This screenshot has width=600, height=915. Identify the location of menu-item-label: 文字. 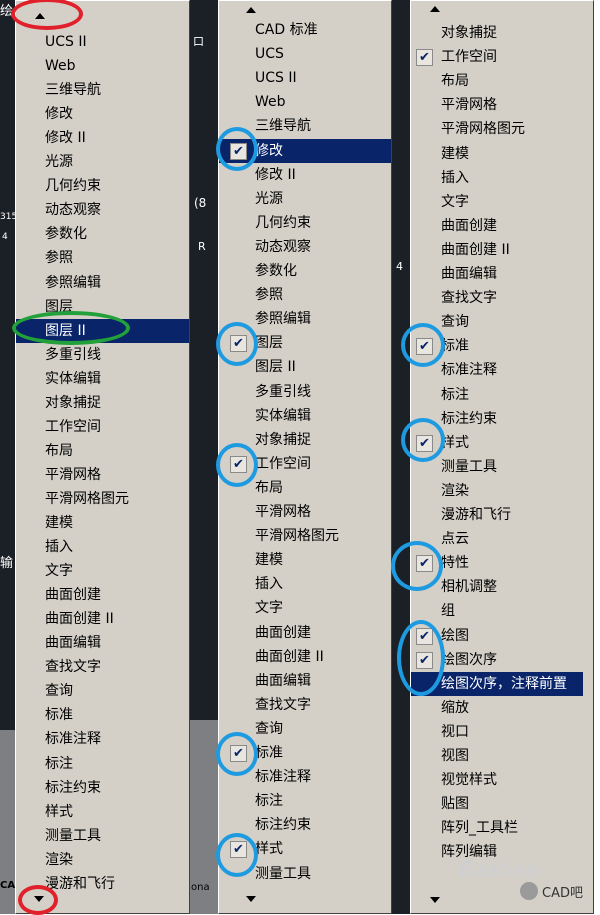
(455, 201).